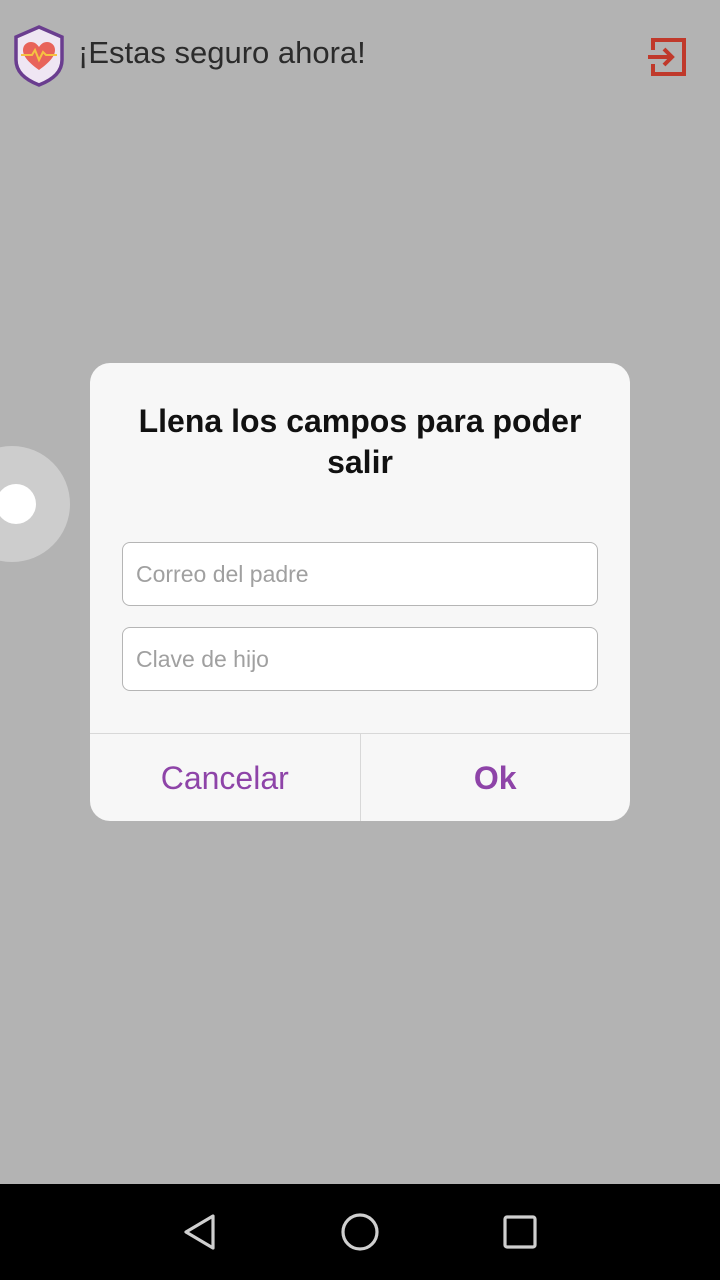 The height and width of the screenshot is (1280, 720). I want to click on home-circle-icon, so click(360, 1232).